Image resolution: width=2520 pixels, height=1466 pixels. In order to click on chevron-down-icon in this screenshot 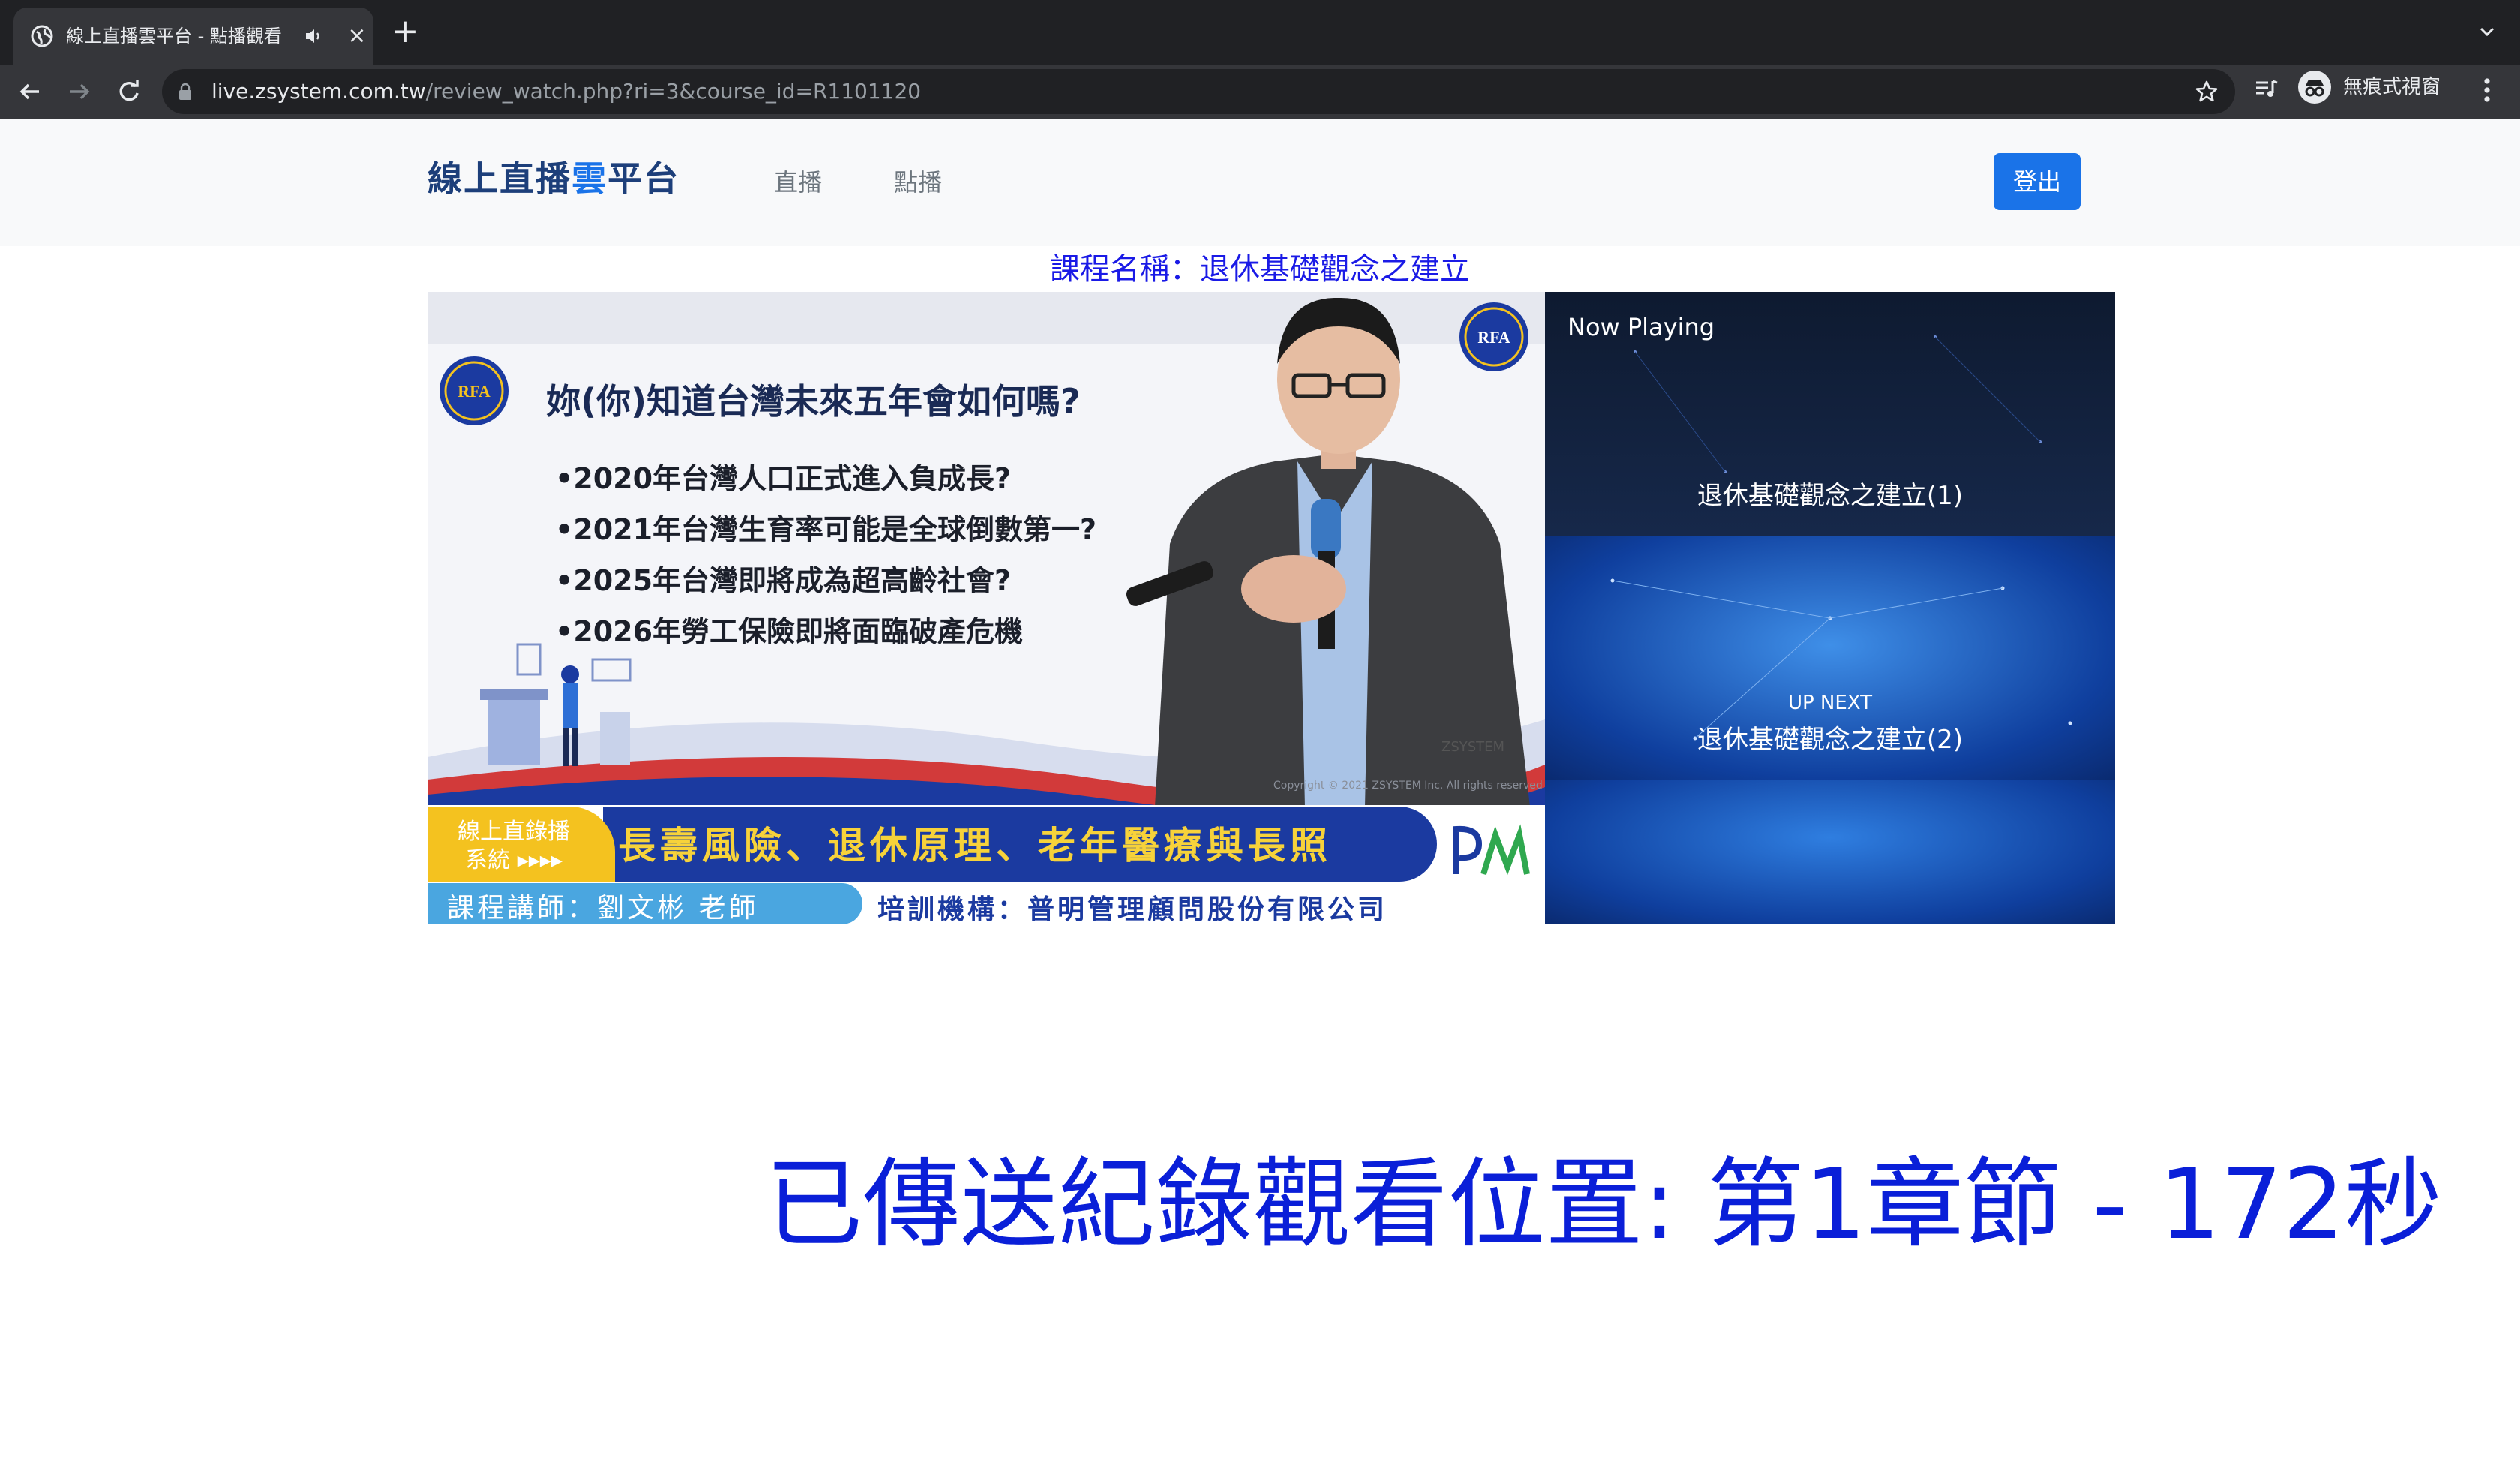, I will do `click(2487, 32)`.